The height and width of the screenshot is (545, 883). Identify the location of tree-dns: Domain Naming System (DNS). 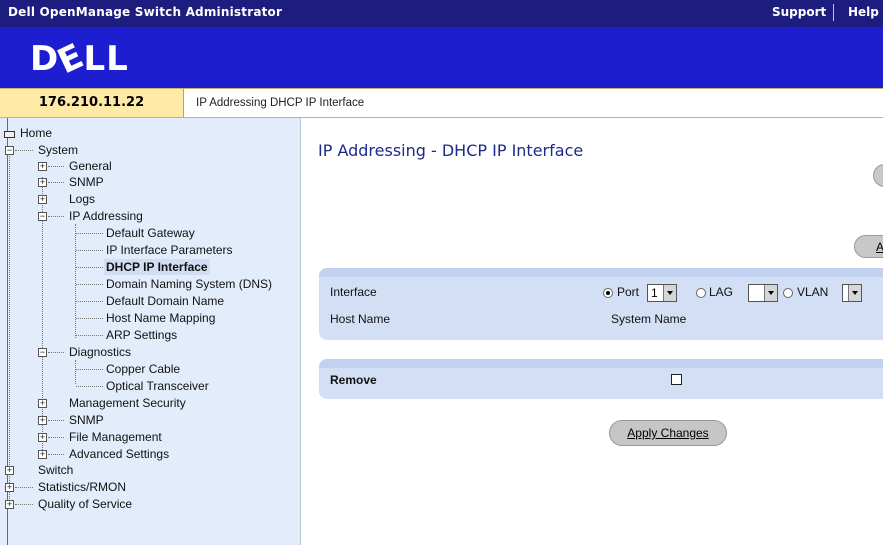
(189, 284).